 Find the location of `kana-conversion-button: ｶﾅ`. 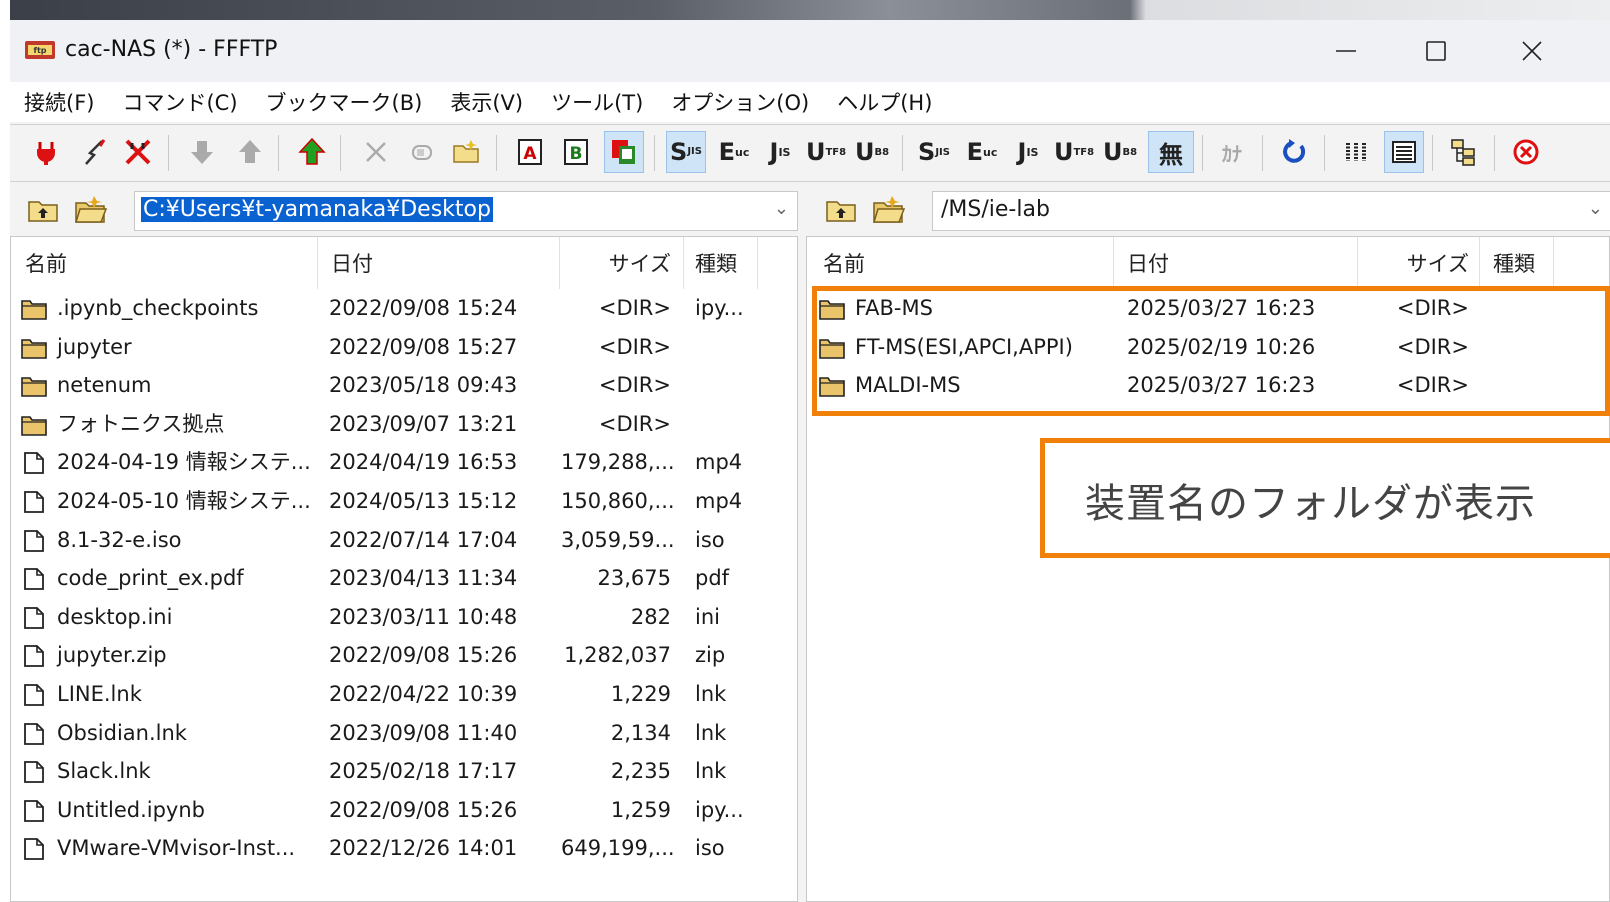

kana-conversion-button: ｶﾅ is located at coordinates (1232, 152).